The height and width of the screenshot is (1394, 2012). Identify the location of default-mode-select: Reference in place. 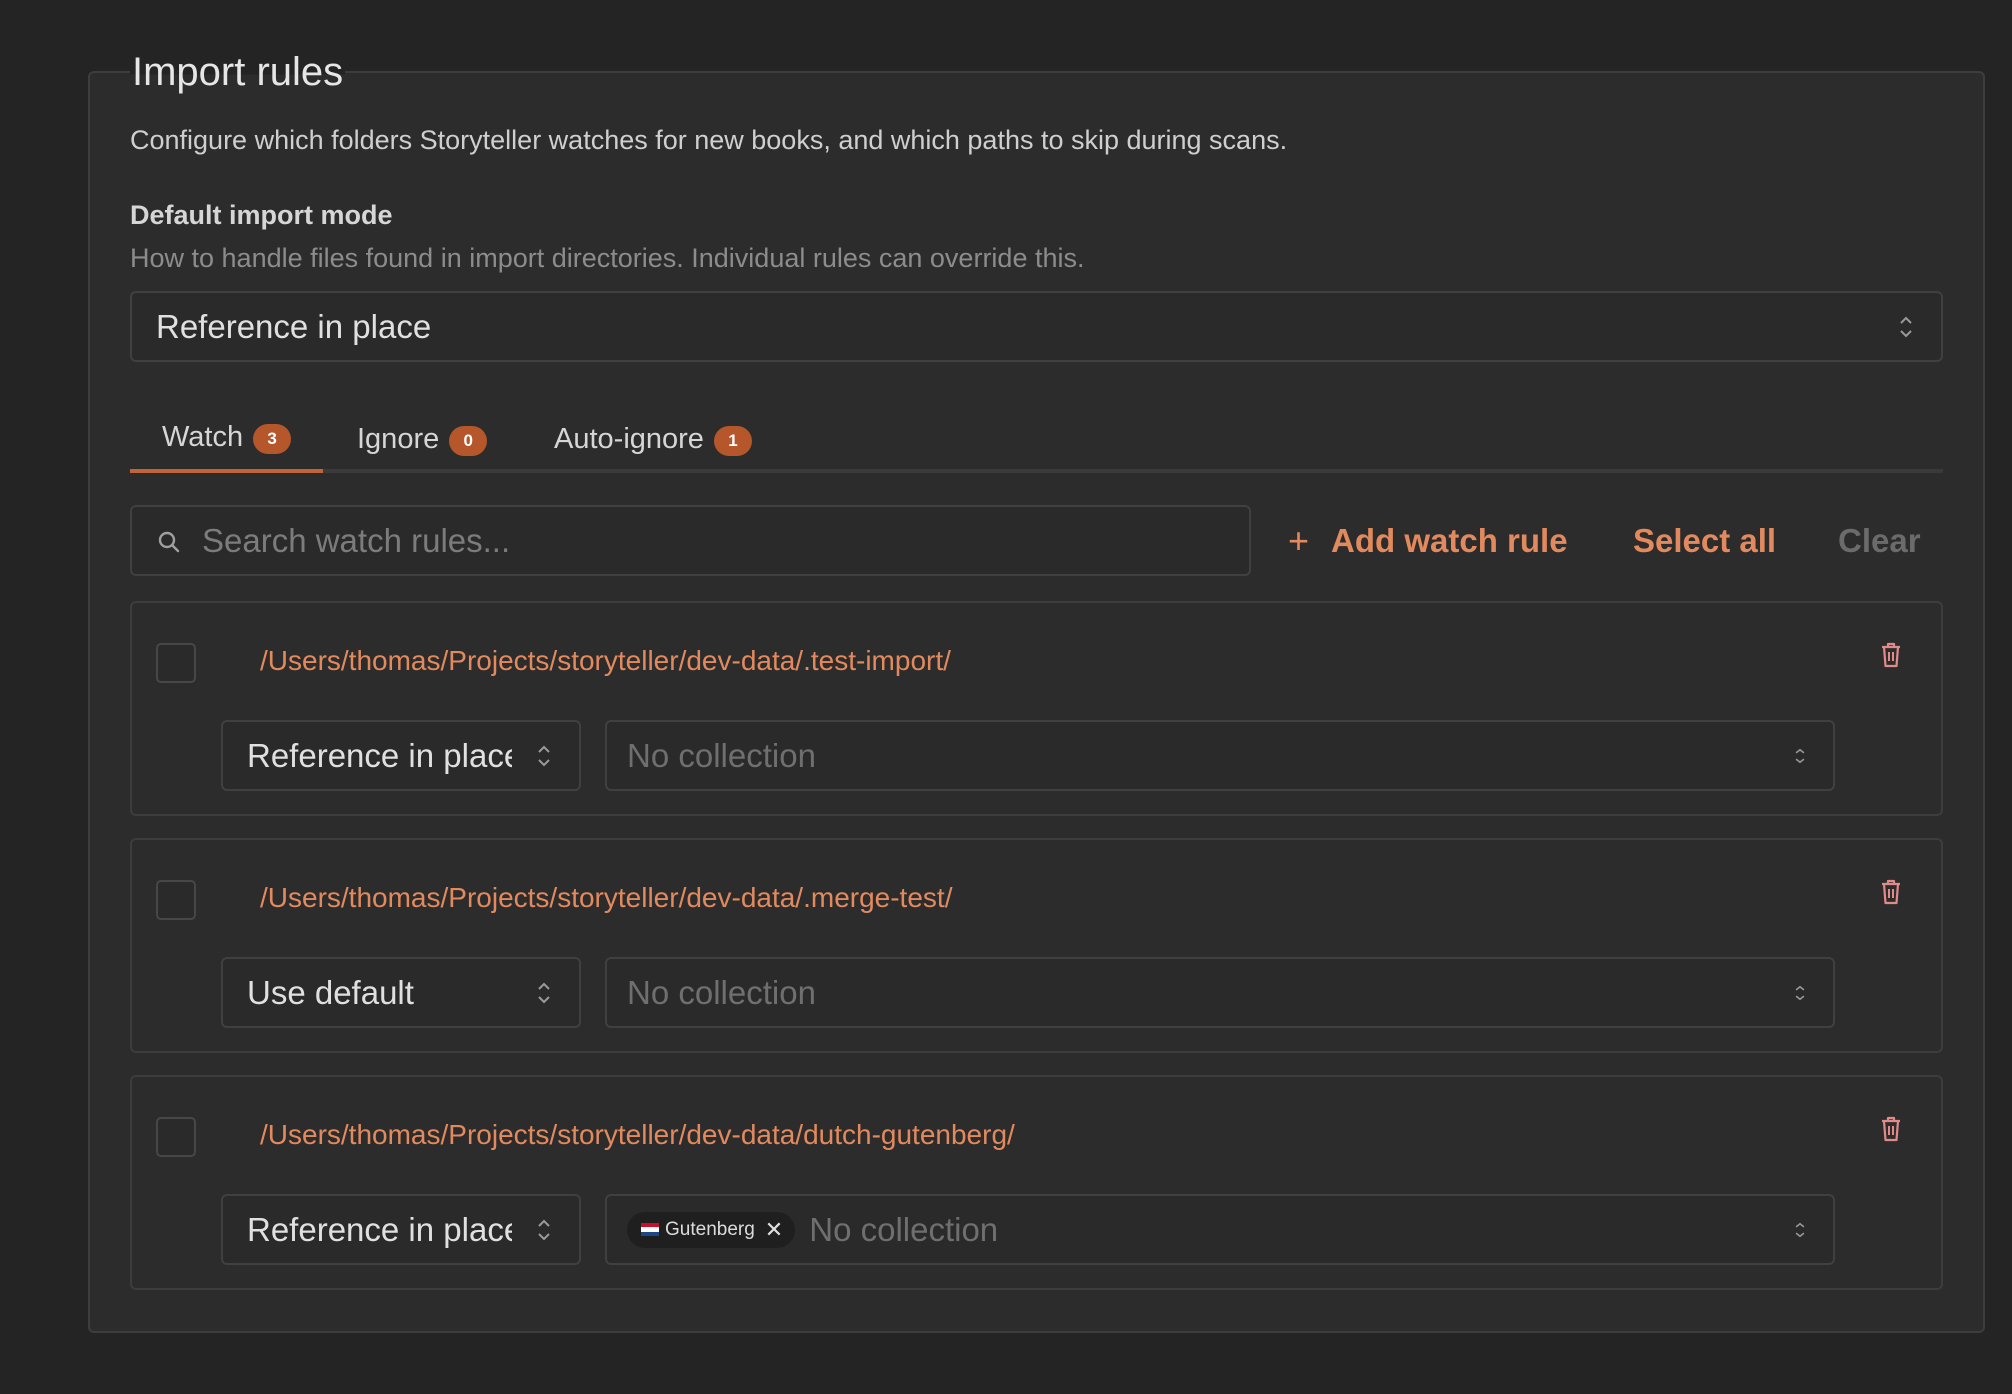
(1036, 326).